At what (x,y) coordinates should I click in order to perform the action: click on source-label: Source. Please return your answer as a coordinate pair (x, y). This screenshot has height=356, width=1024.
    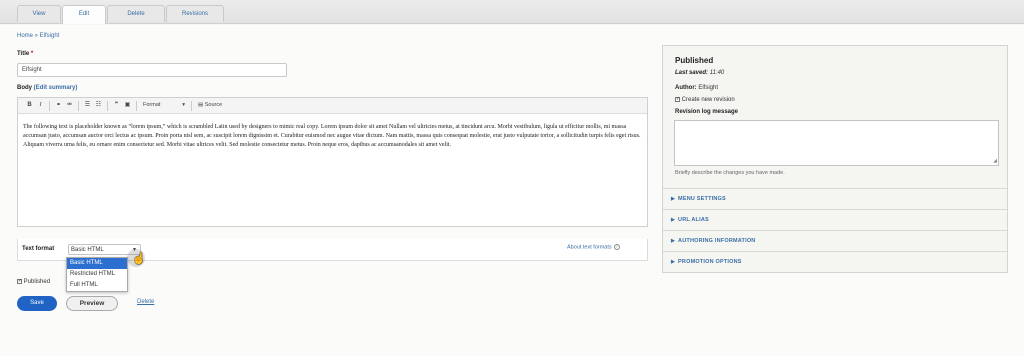
    Looking at the image, I should click on (213, 105).